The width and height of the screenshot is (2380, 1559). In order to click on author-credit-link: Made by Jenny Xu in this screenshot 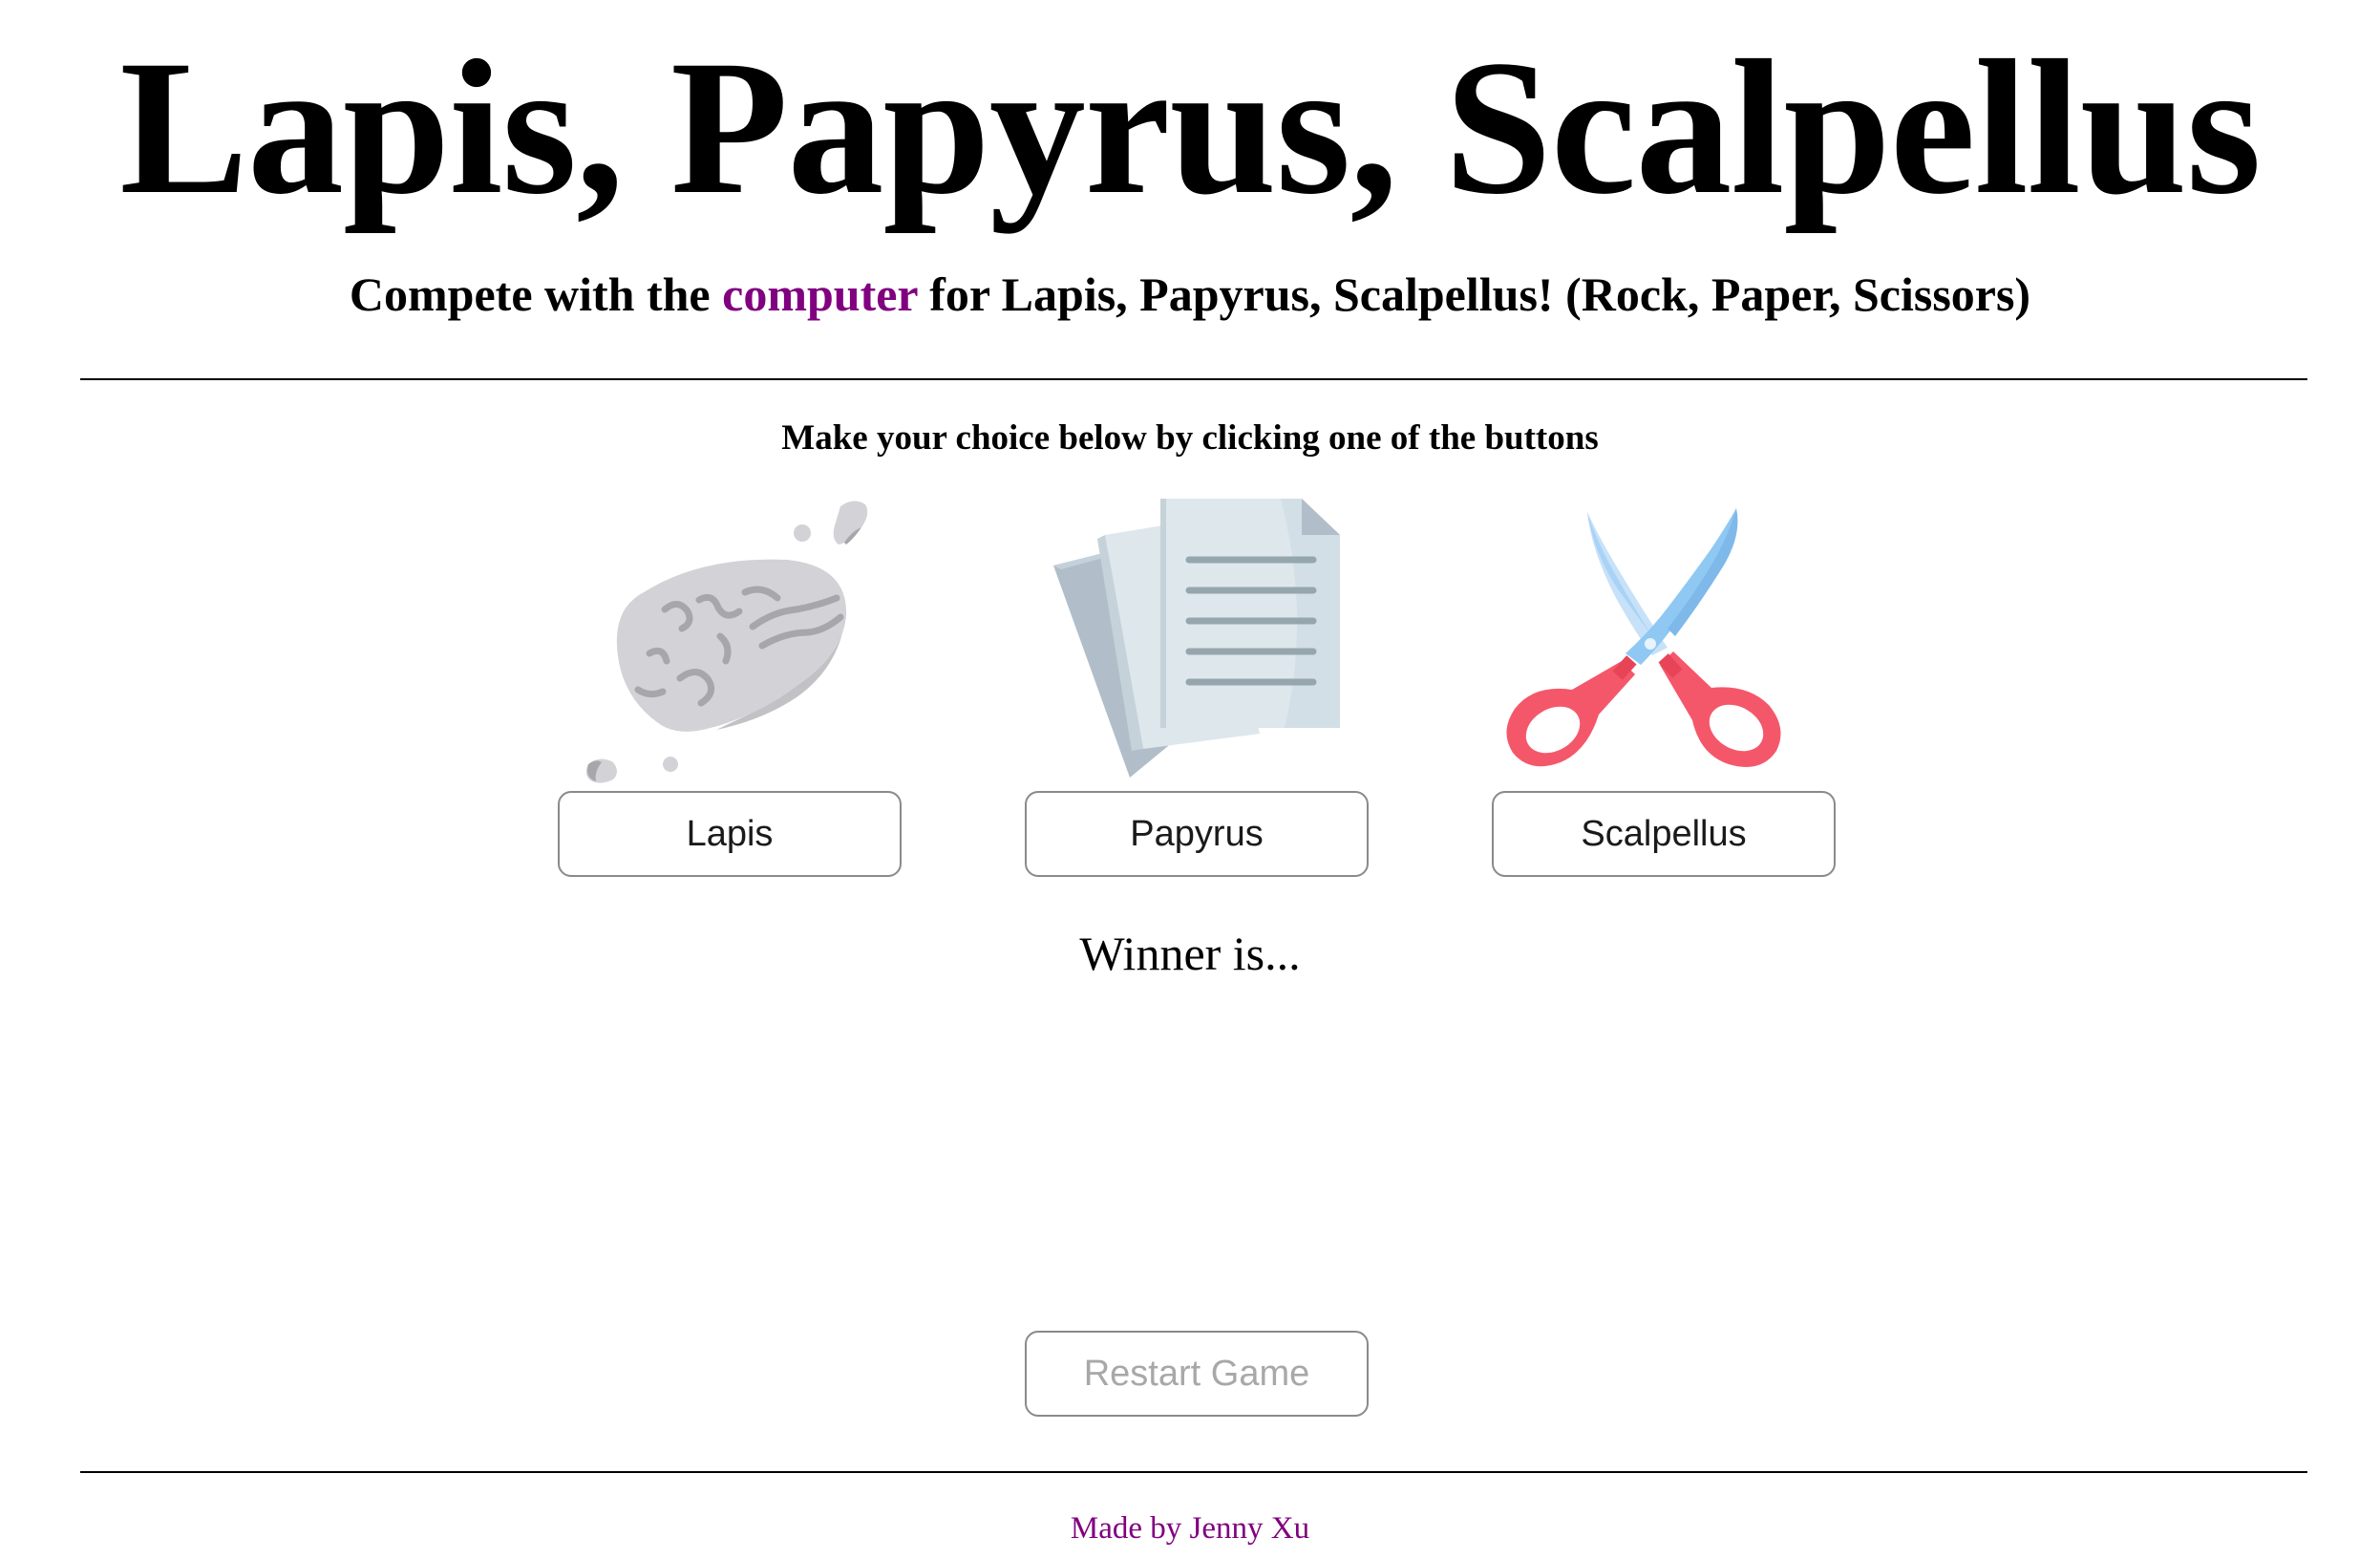, I will do `click(1190, 1529)`.